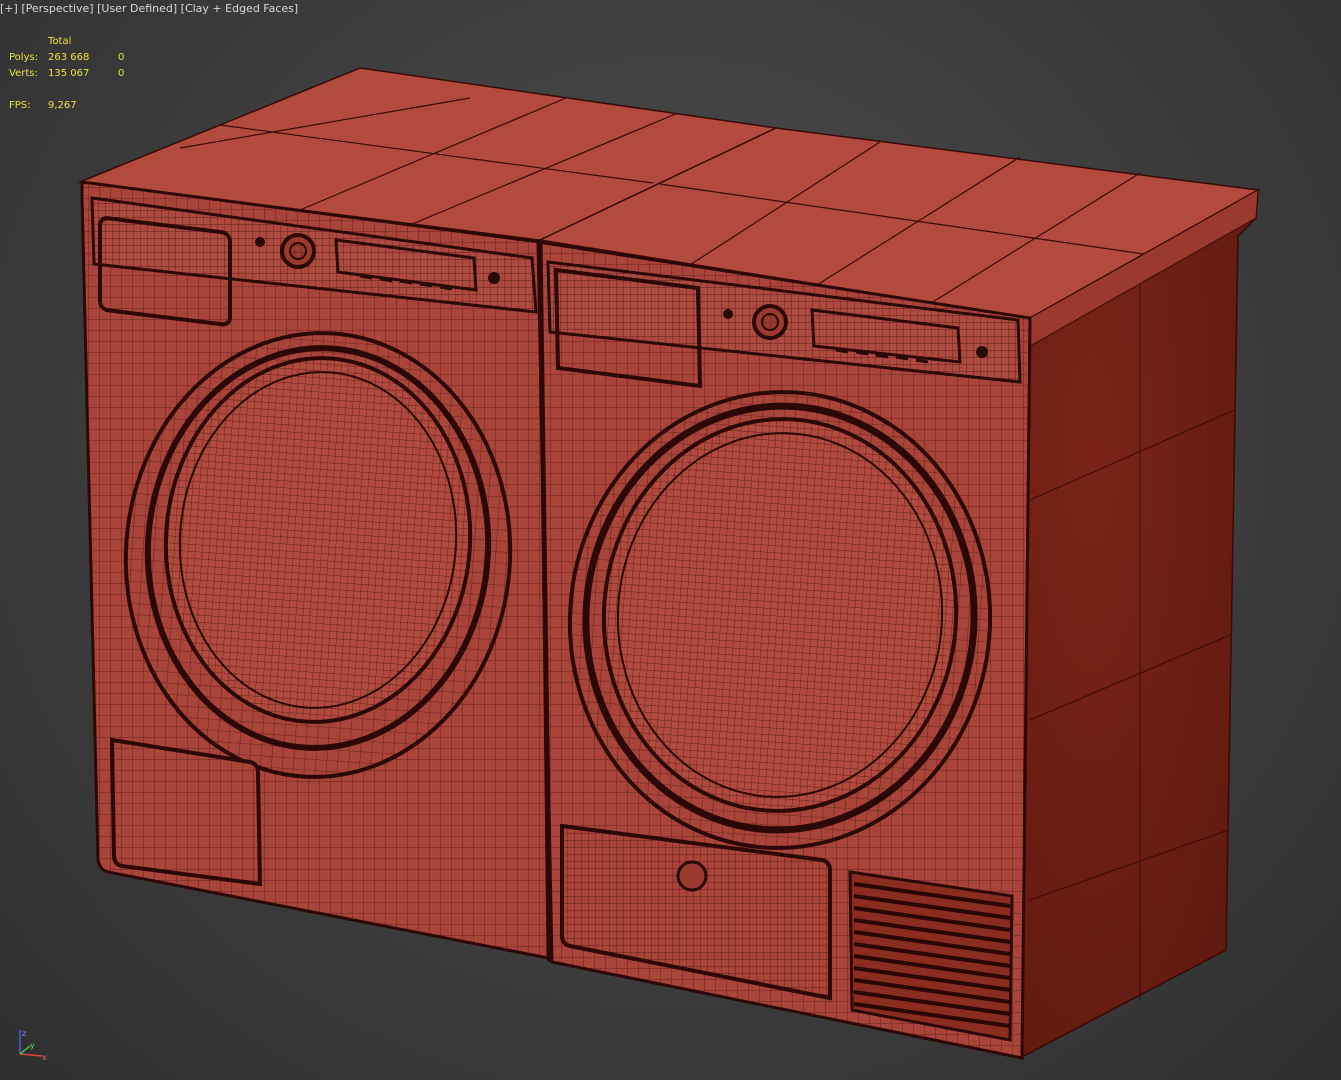 This screenshot has height=1080, width=1341. I want to click on axis-label-z: z, so click(24, 1033).